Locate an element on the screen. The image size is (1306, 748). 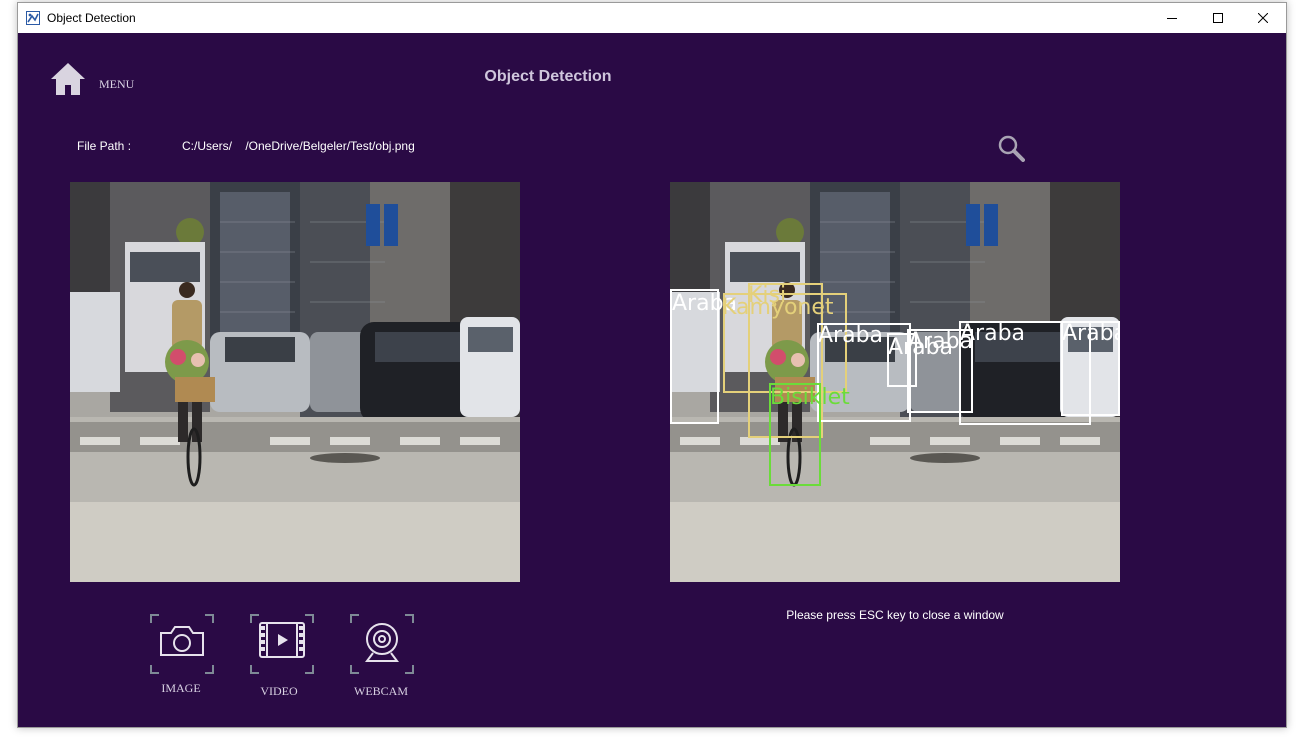
webcam-mode-button is located at coordinates (382, 644).